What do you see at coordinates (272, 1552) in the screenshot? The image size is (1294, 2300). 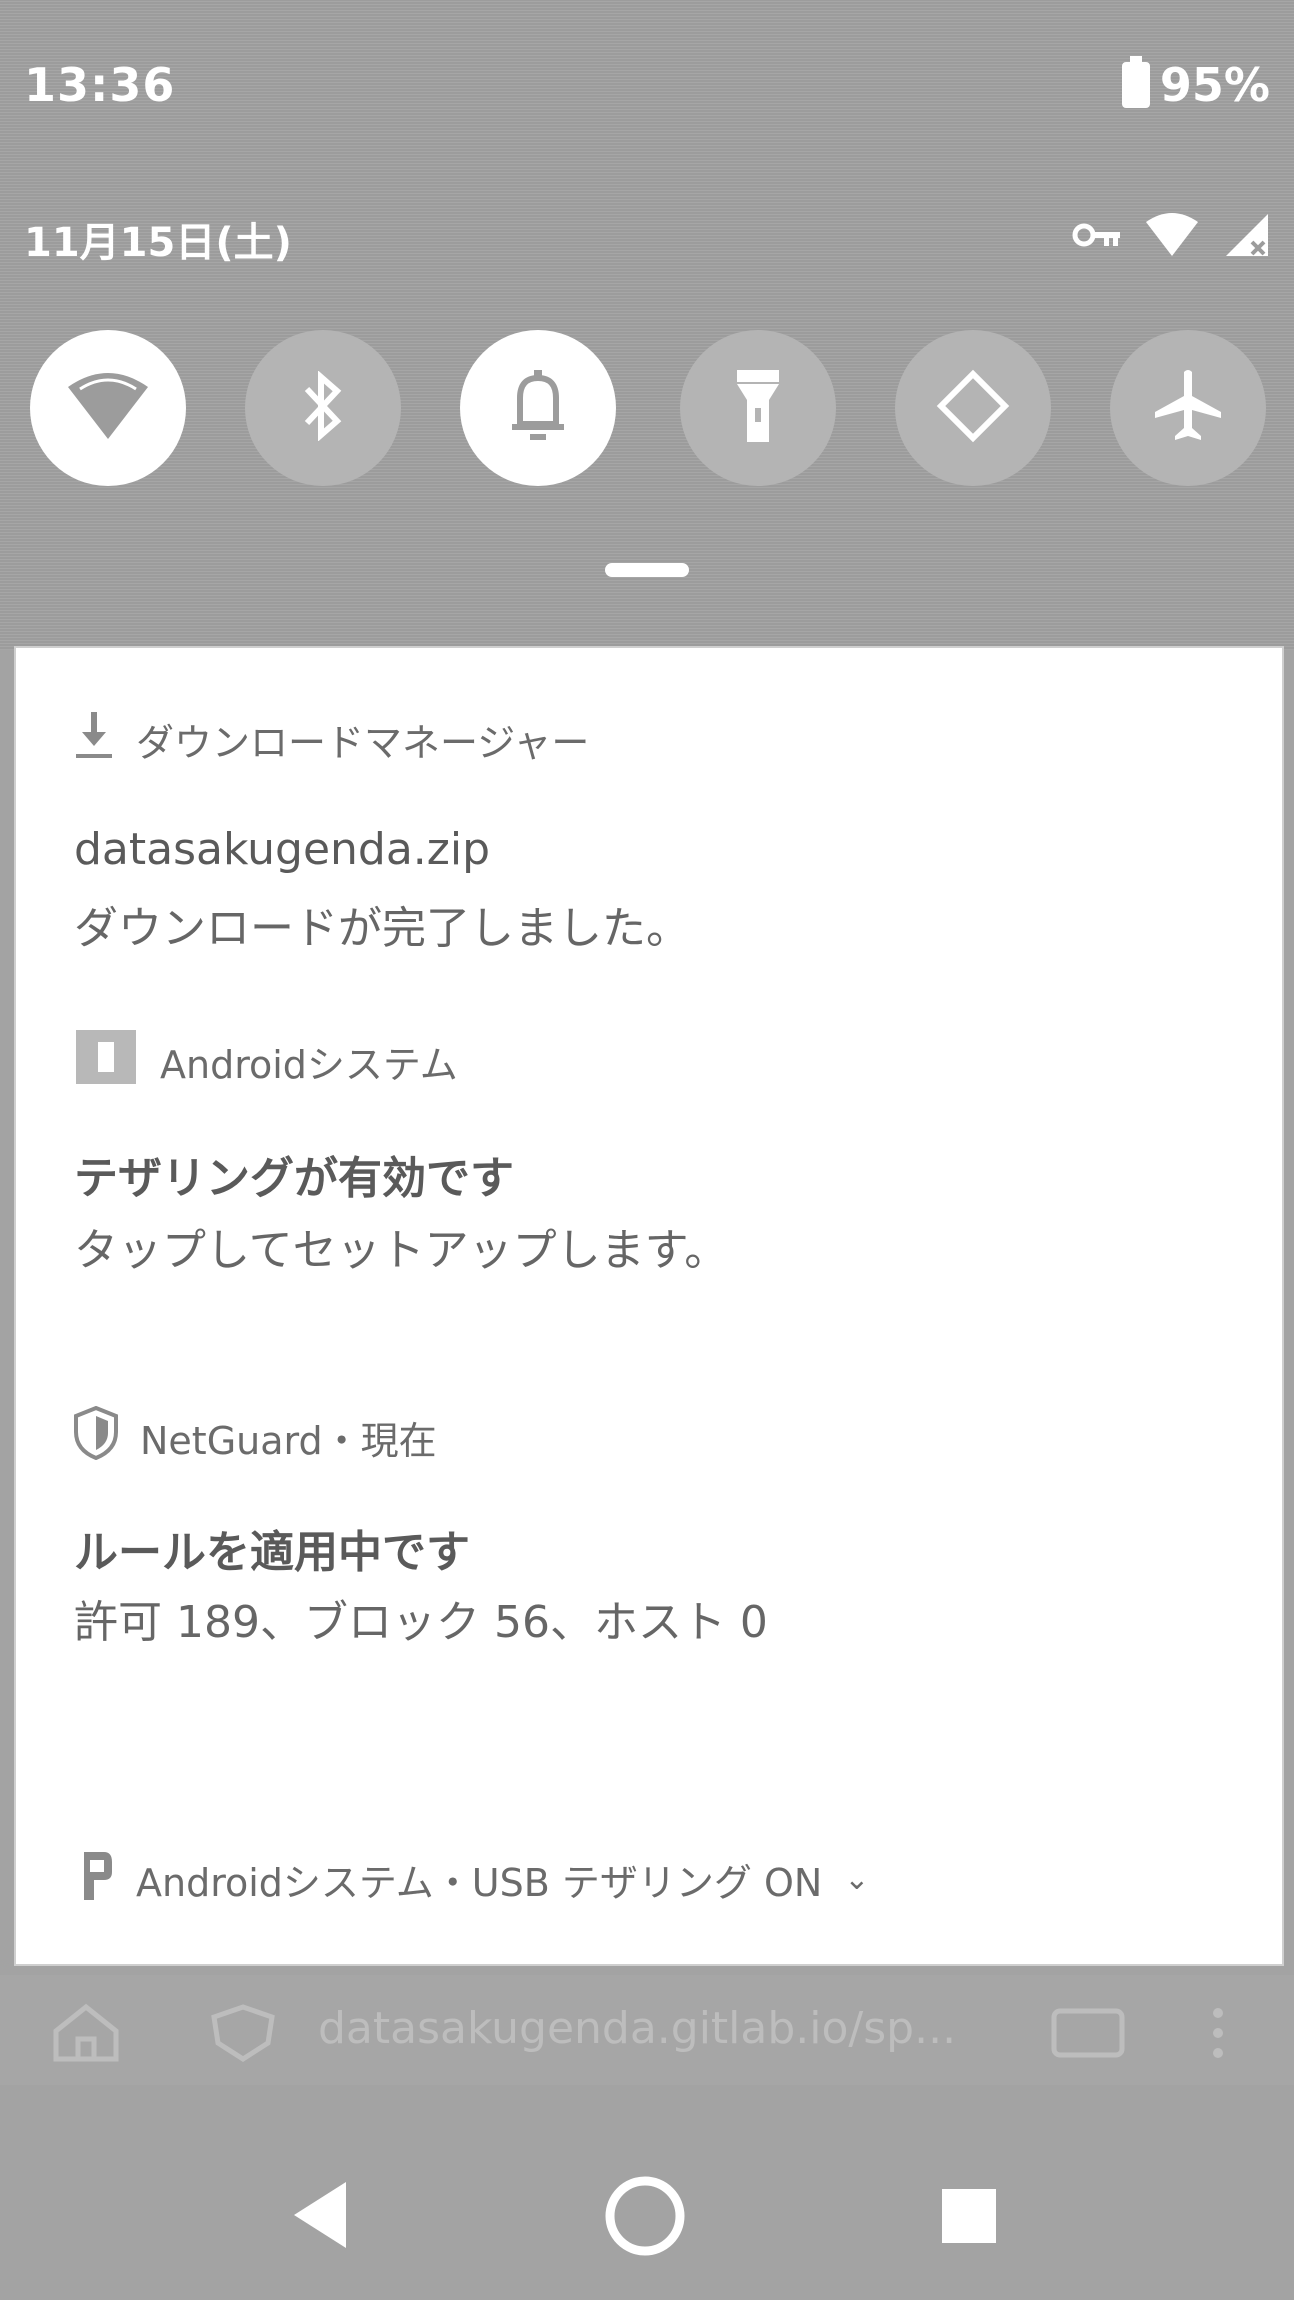 I see `notification-title: ルールを適用中です` at bounding box center [272, 1552].